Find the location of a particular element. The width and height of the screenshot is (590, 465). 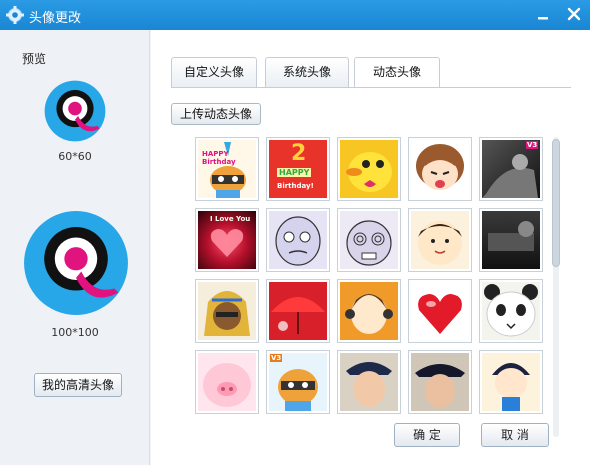

crying-girl-image is located at coordinates (440, 167).